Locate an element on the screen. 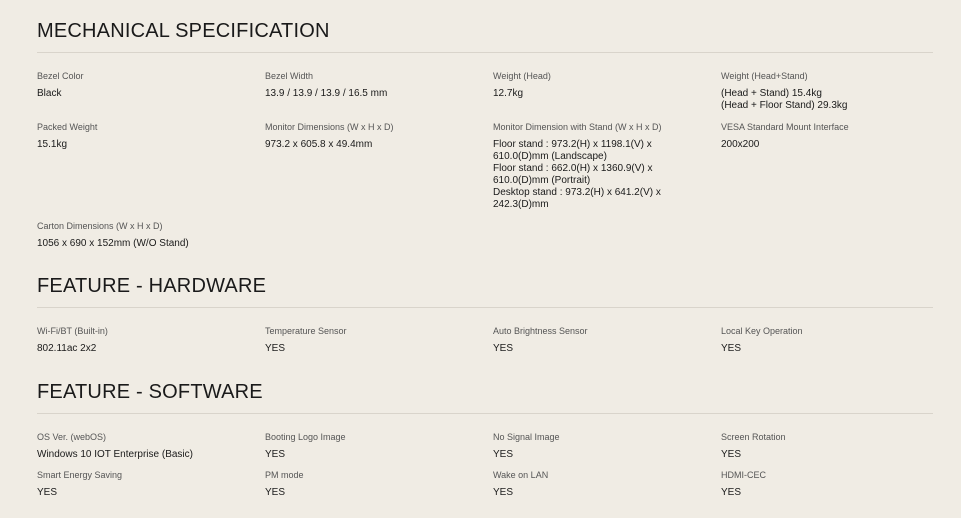 This screenshot has width=961, height=518. spec-item-bezel-width: Bezel Width 13.9 / 13.9 / 13.9 / 16.5 mm is located at coordinates (379, 96).